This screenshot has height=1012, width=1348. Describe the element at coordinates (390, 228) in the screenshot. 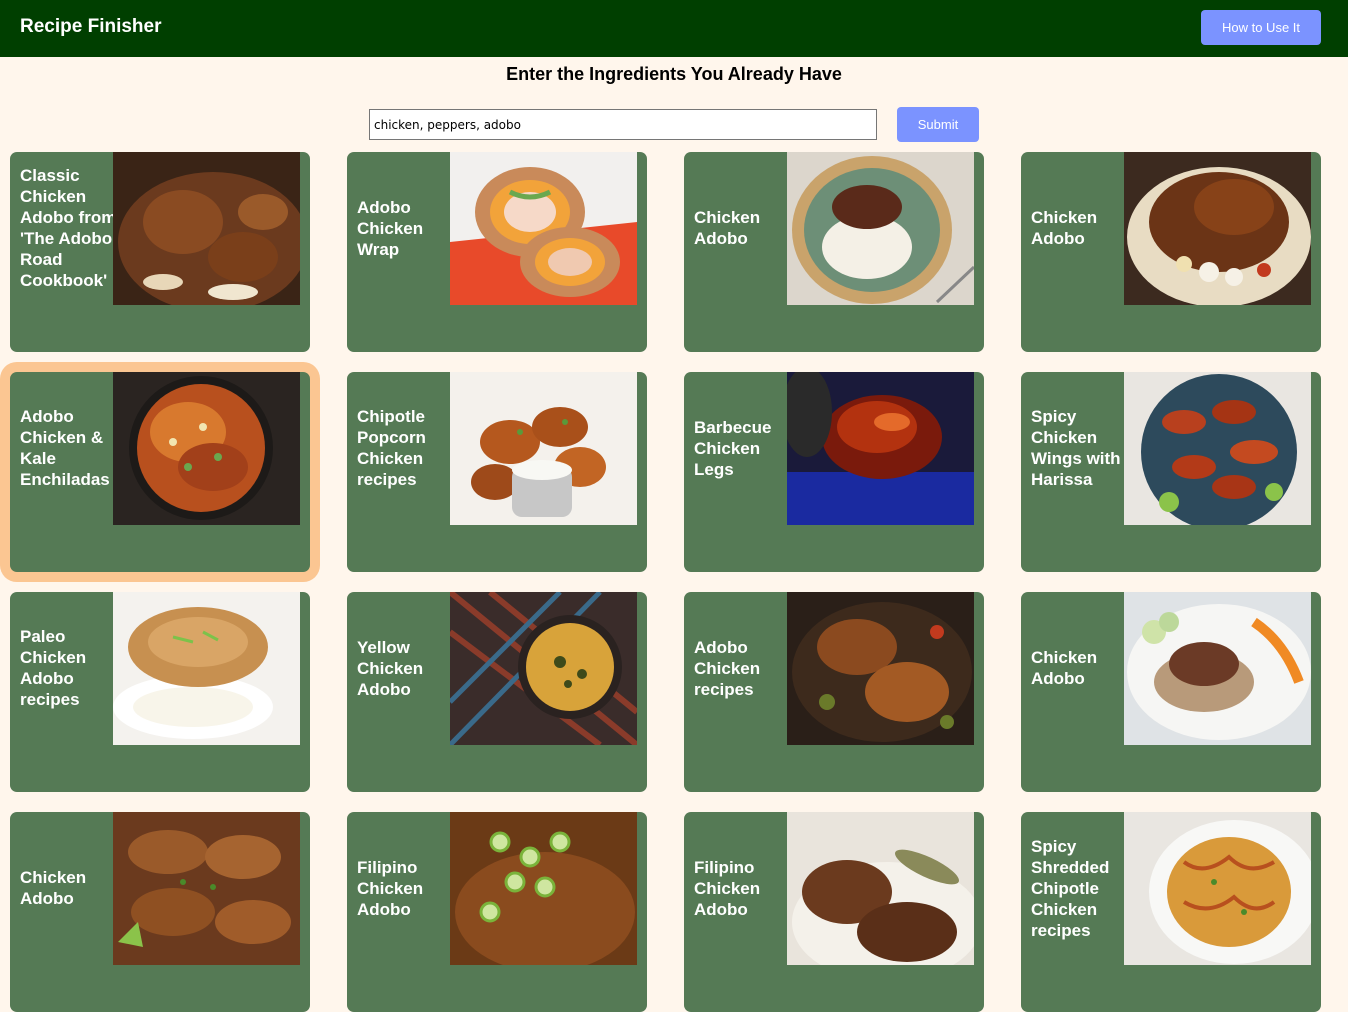

I see `recipe-title: Adobo Chicken Wrap` at that location.